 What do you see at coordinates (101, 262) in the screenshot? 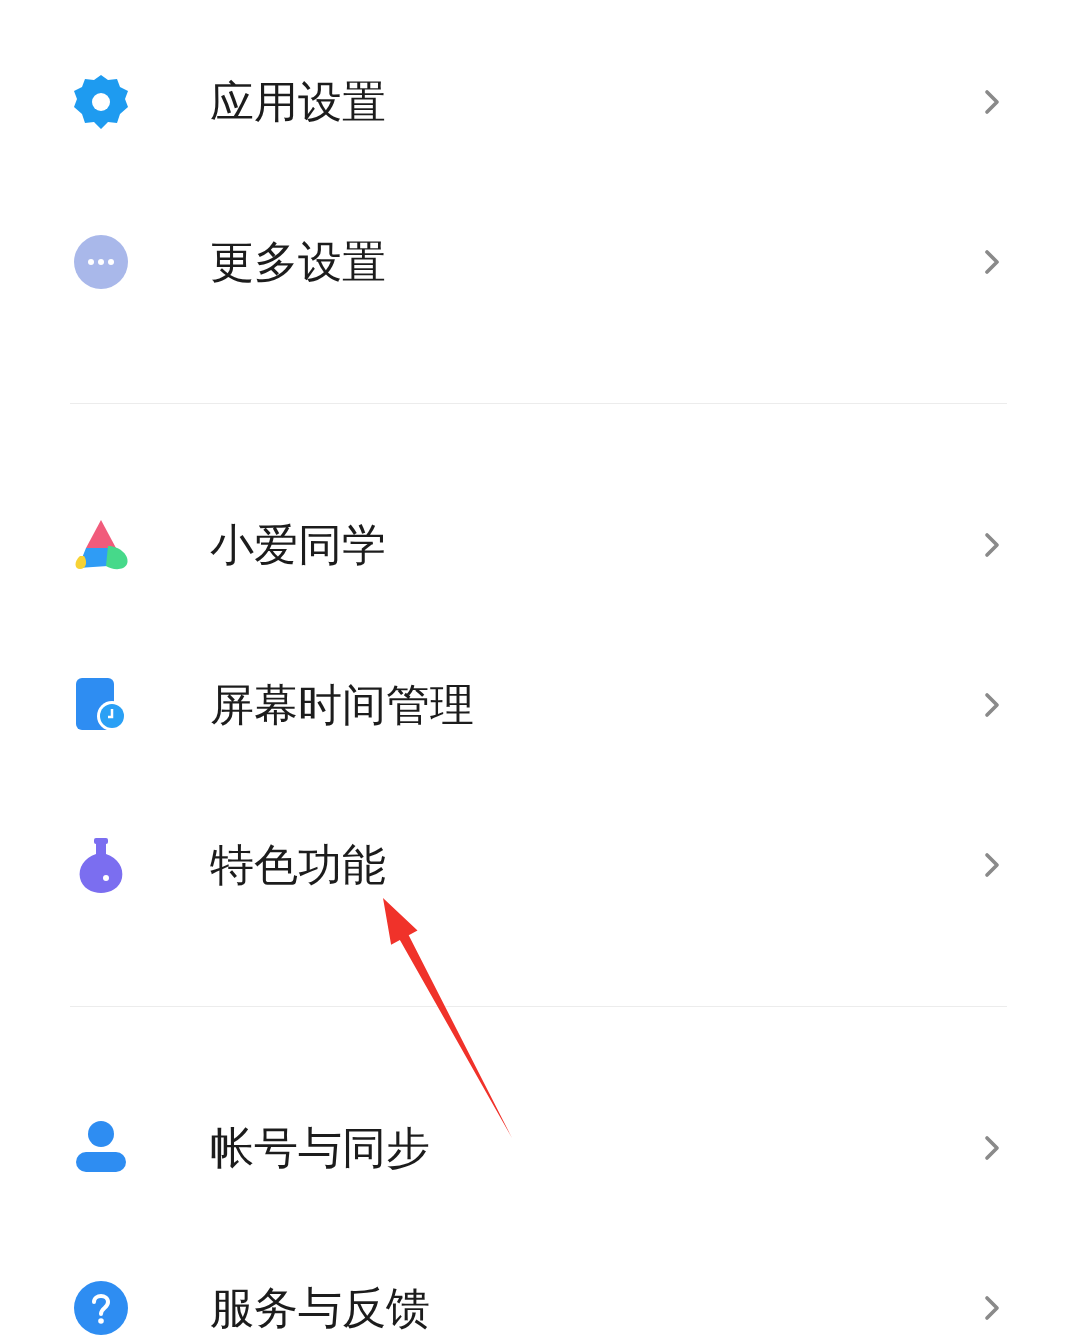
I see `more-icon` at bounding box center [101, 262].